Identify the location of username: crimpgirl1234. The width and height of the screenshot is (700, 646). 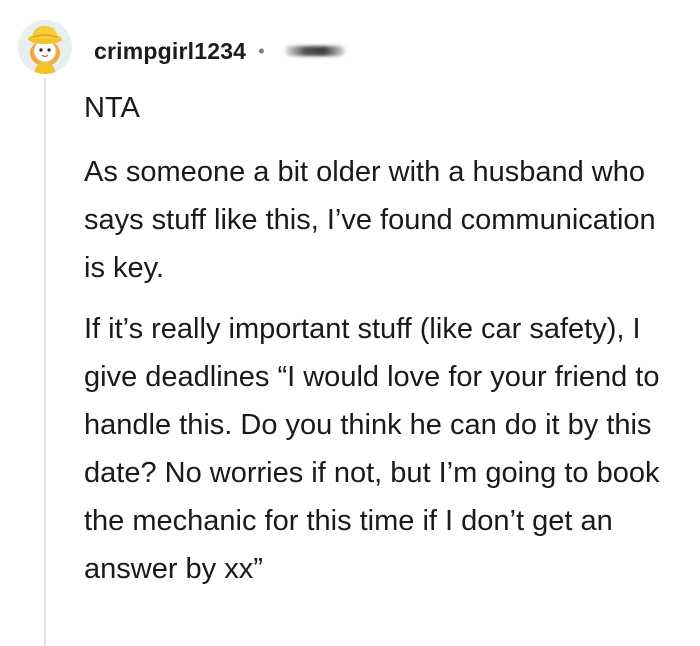
(170, 51).